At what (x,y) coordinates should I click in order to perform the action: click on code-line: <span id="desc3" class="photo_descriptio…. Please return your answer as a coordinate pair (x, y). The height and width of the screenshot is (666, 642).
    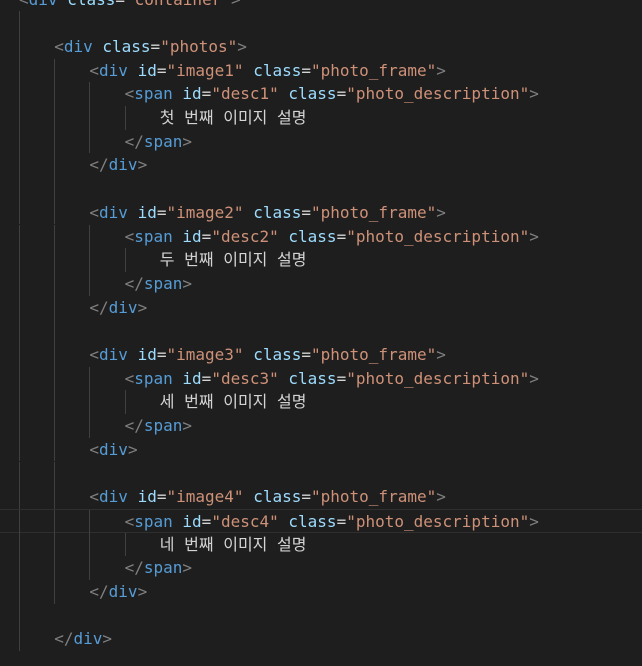
    Looking at the image, I should click on (321, 378).